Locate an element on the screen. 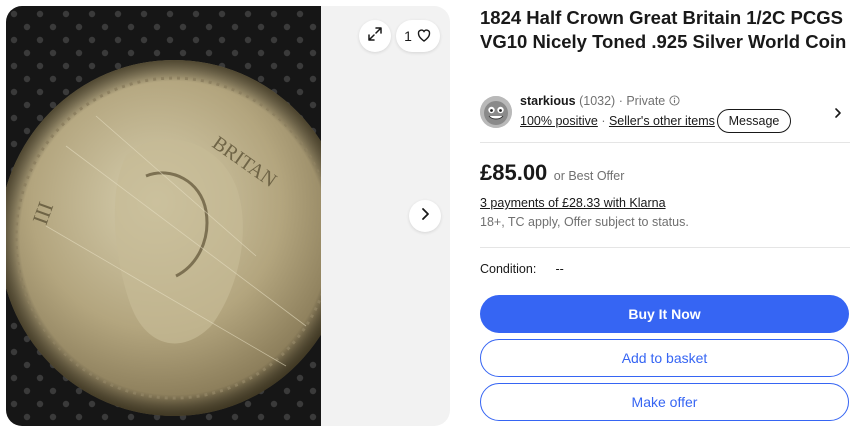  chevron-right-icon is located at coordinates (425, 216).